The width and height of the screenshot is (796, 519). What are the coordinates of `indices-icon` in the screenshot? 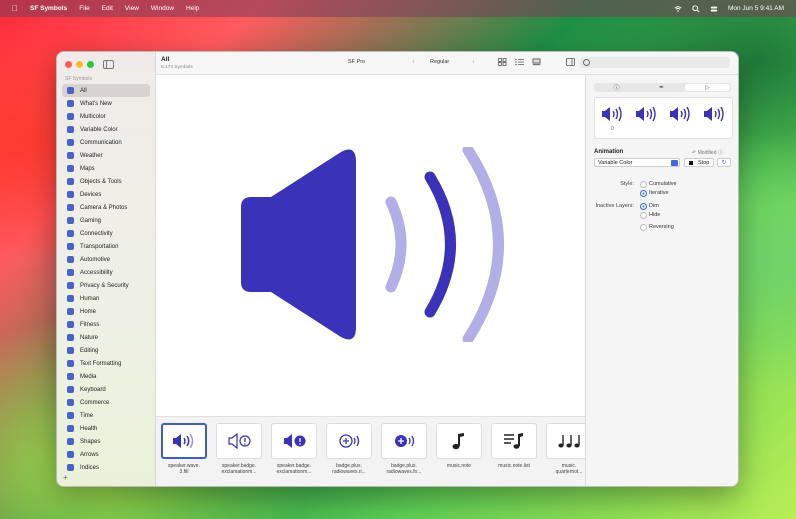 It's located at (70, 467).